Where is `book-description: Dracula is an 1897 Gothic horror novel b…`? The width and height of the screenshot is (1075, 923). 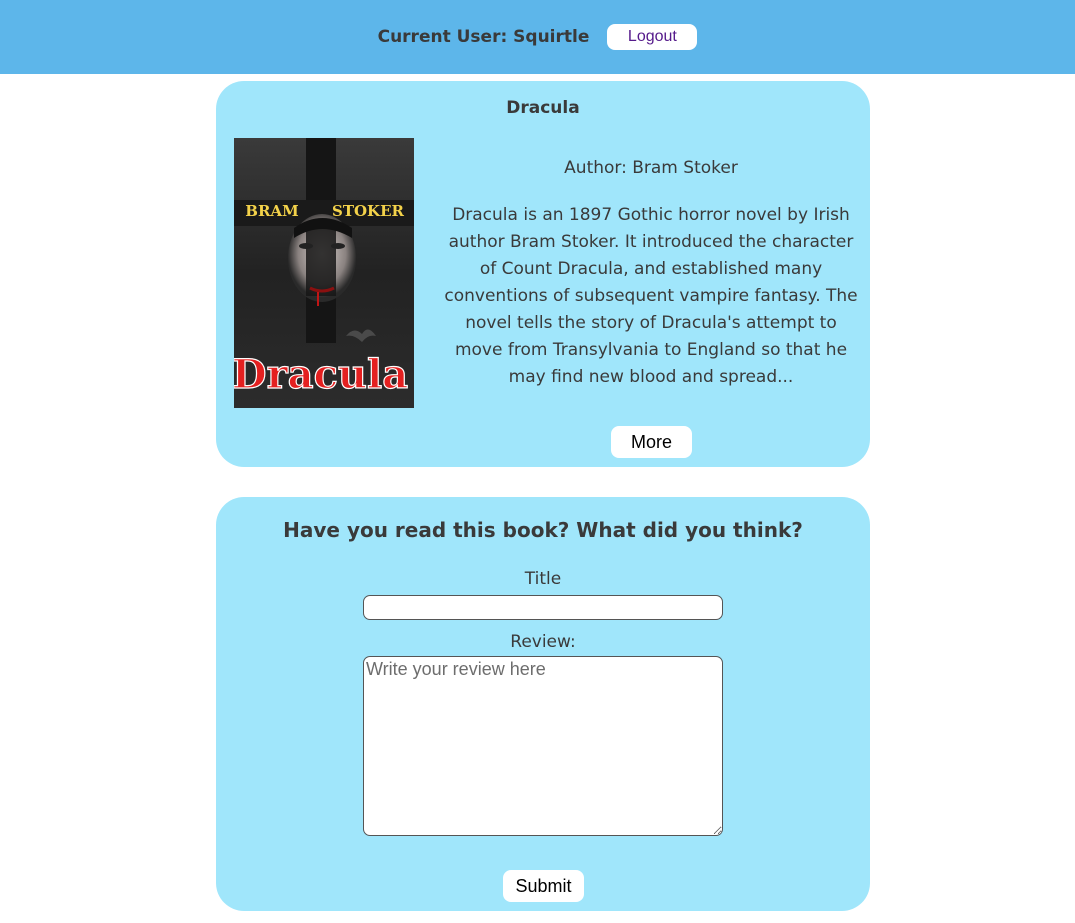
book-description: Dracula is an 1897 Gothic horror novel b… is located at coordinates (651, 296).